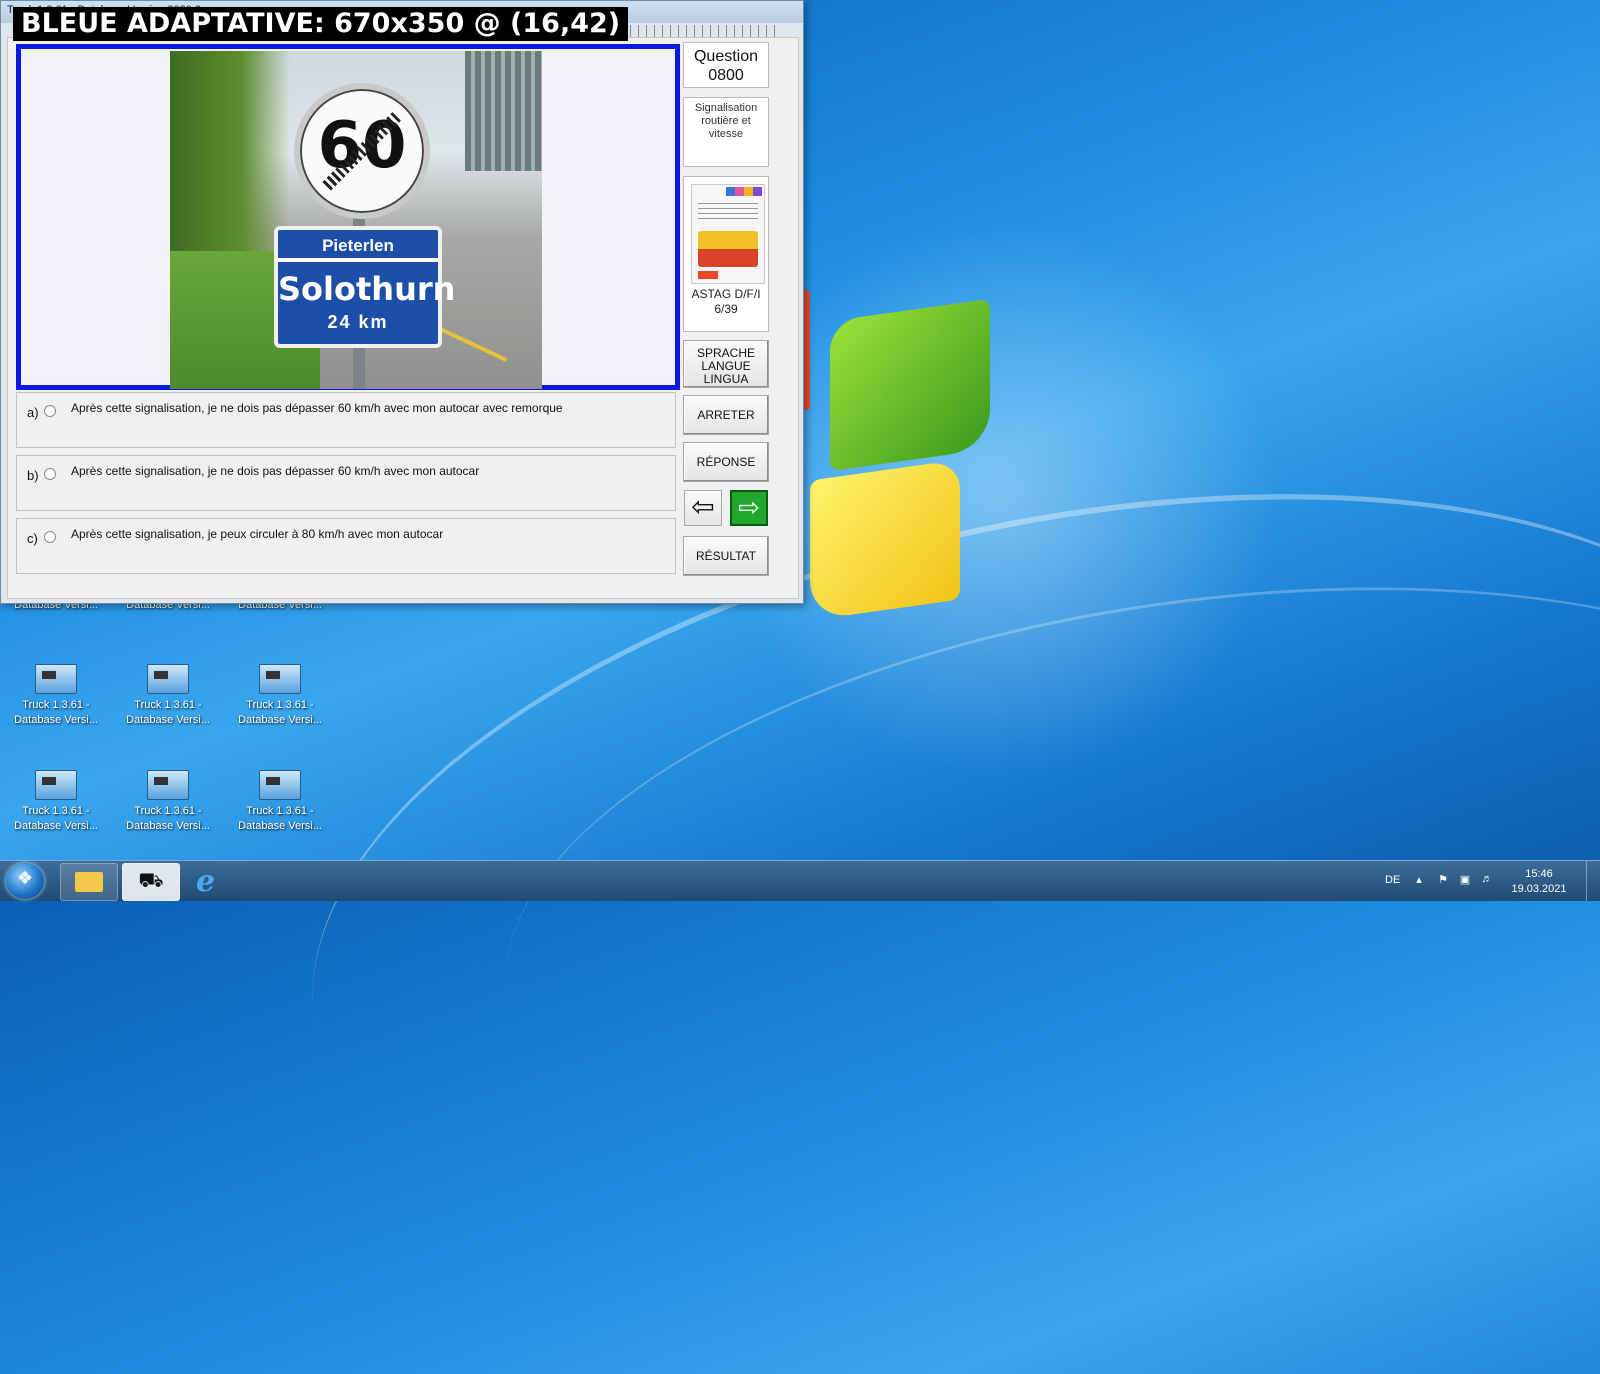 This screenshot has height=1374, width=1600. Describe the element at coordinates (726, 462) in the screenshot. I see `answer-button: RÉPONSE` at that location.